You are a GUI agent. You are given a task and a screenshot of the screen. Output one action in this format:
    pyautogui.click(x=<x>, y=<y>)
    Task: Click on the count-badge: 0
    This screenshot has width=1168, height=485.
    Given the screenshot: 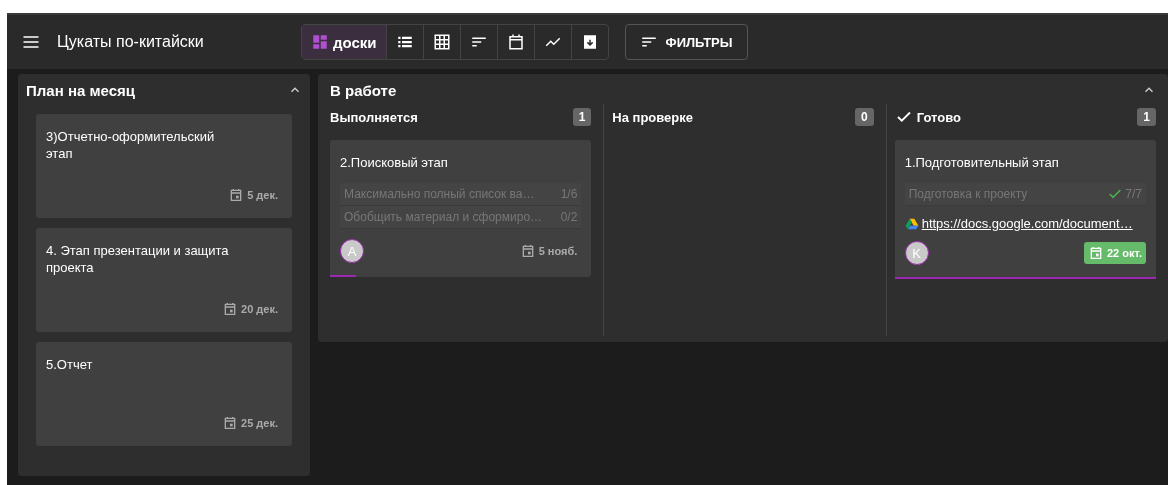 What is the action you would take?
    pyautogui.click(x=864, y=117)
    